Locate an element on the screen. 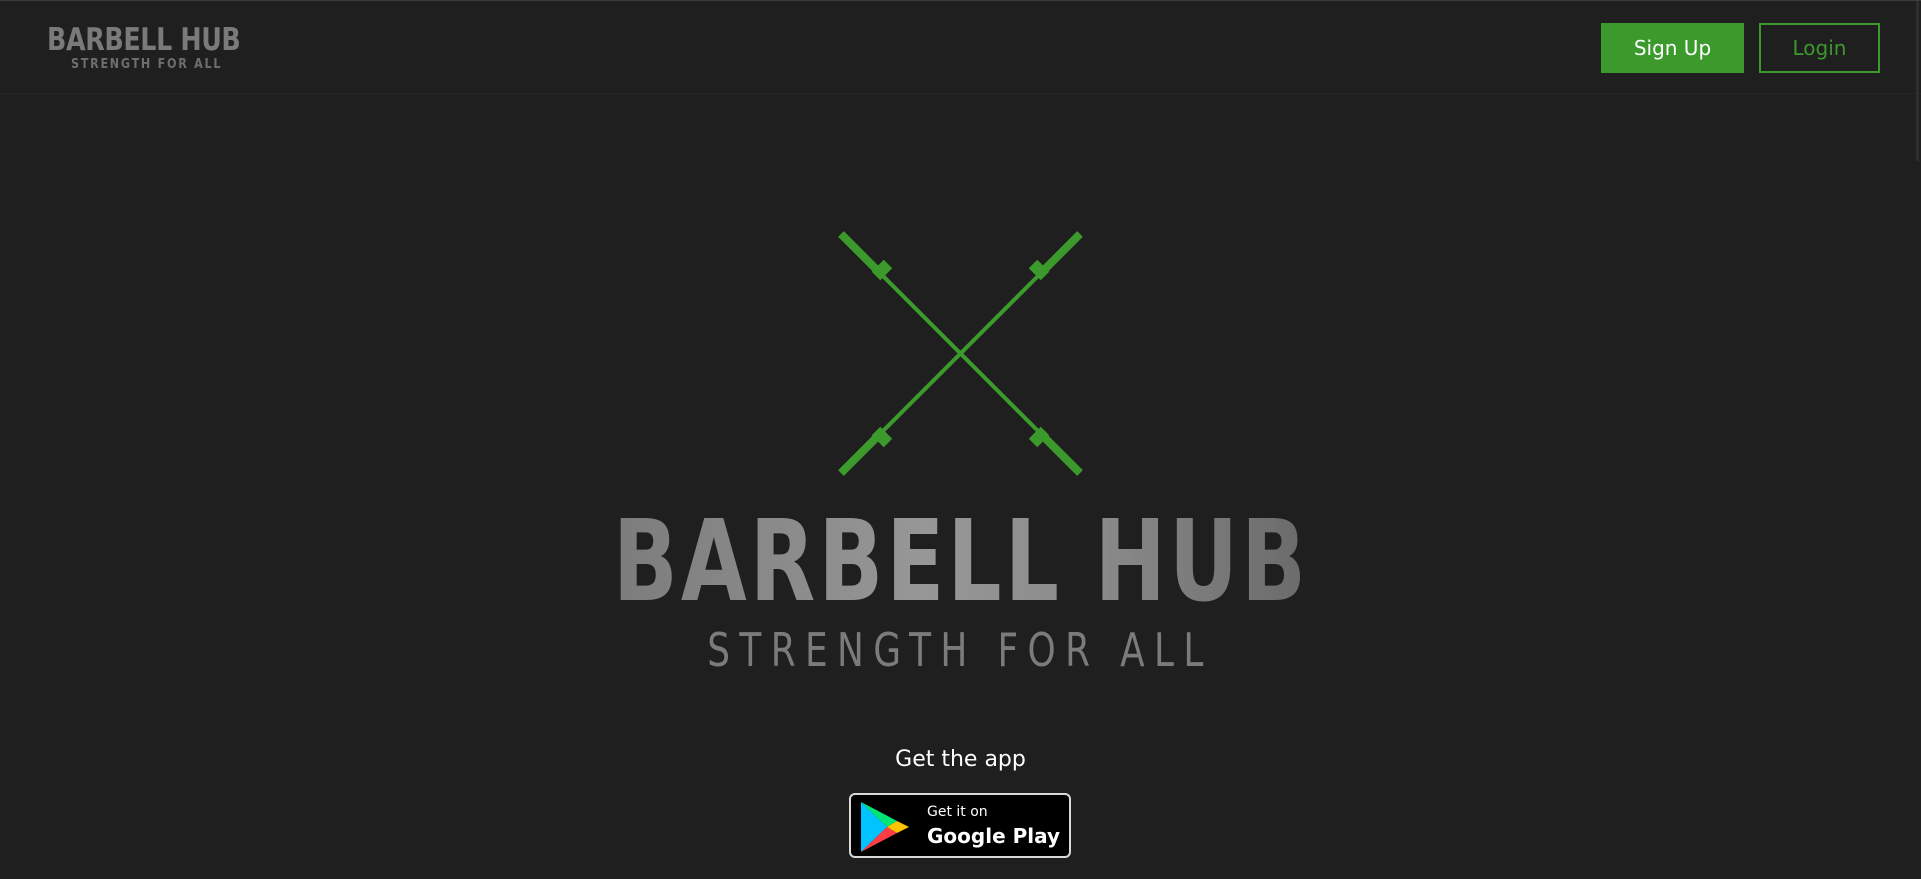 The image size is (1921, 879). brand-tagline: STRENGTH FOR ALL is located at coordinates (147, 64).